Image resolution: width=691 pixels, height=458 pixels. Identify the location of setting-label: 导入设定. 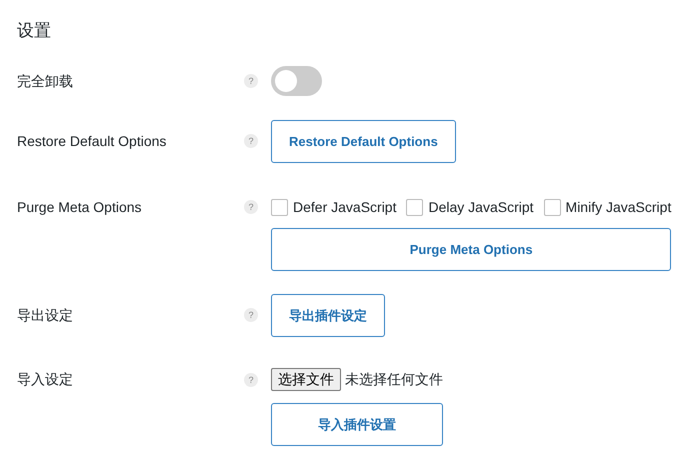
(45, 379).